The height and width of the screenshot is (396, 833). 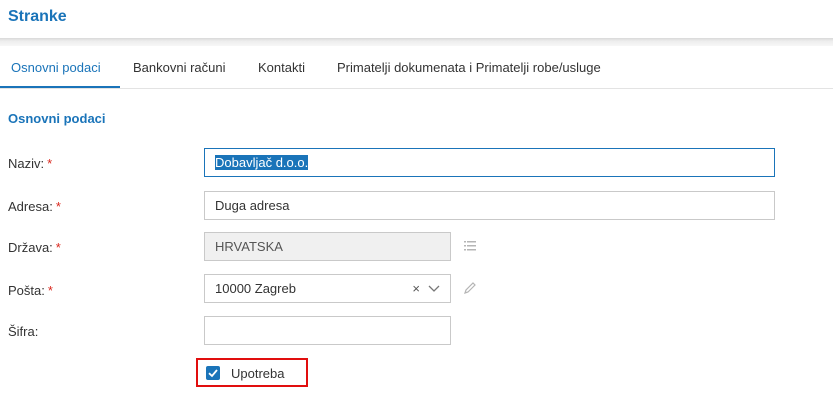 I want to click on pencil-icon, so click(x=470, y=289).